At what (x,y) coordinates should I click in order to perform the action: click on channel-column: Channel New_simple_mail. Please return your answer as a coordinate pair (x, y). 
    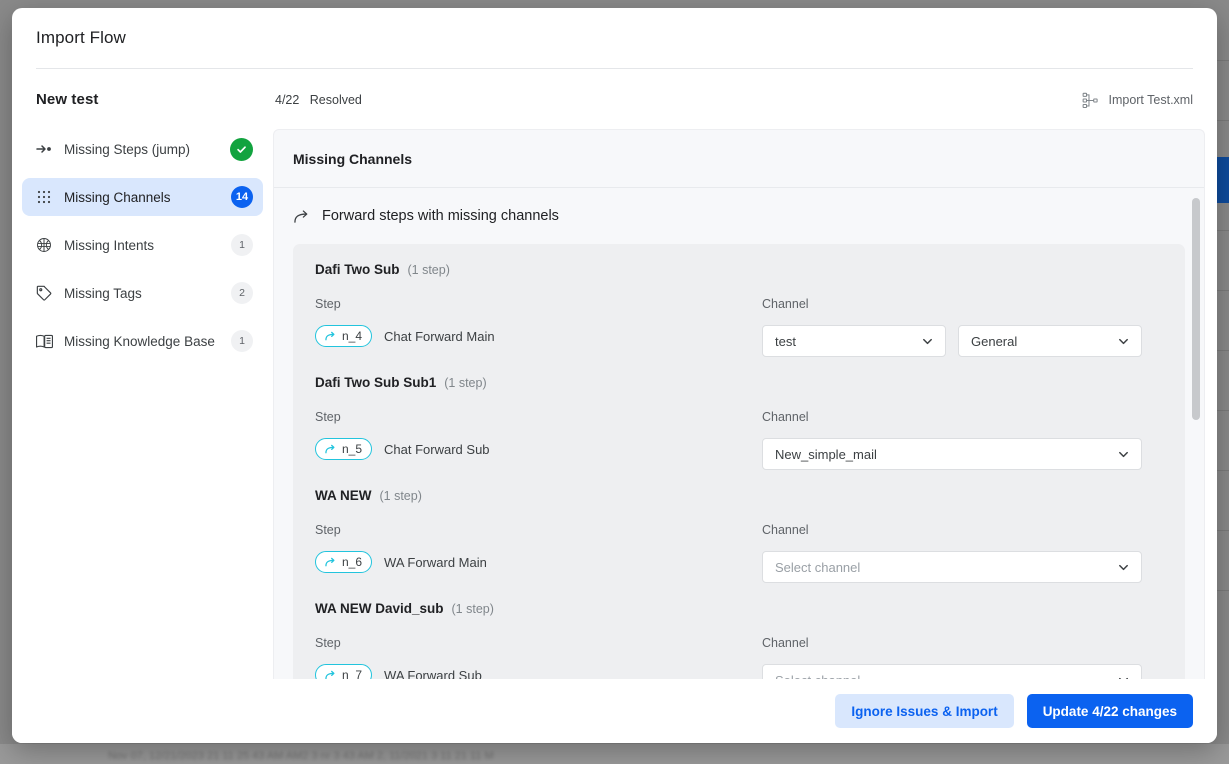
    Looking at the image, I should click on (962, 440).